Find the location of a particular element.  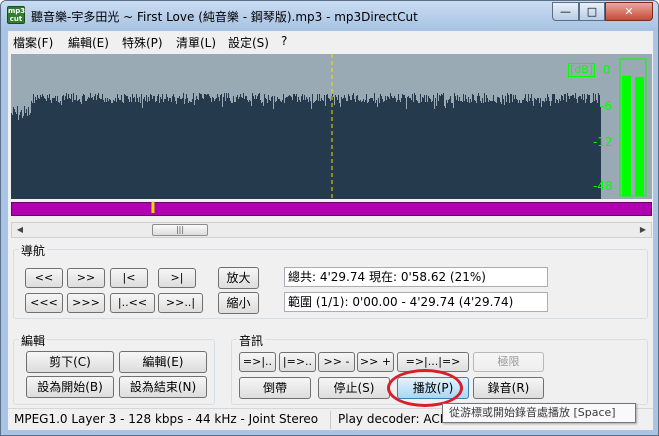

nav-selection-start-button: |..<< is located at coordinates (132, 303).